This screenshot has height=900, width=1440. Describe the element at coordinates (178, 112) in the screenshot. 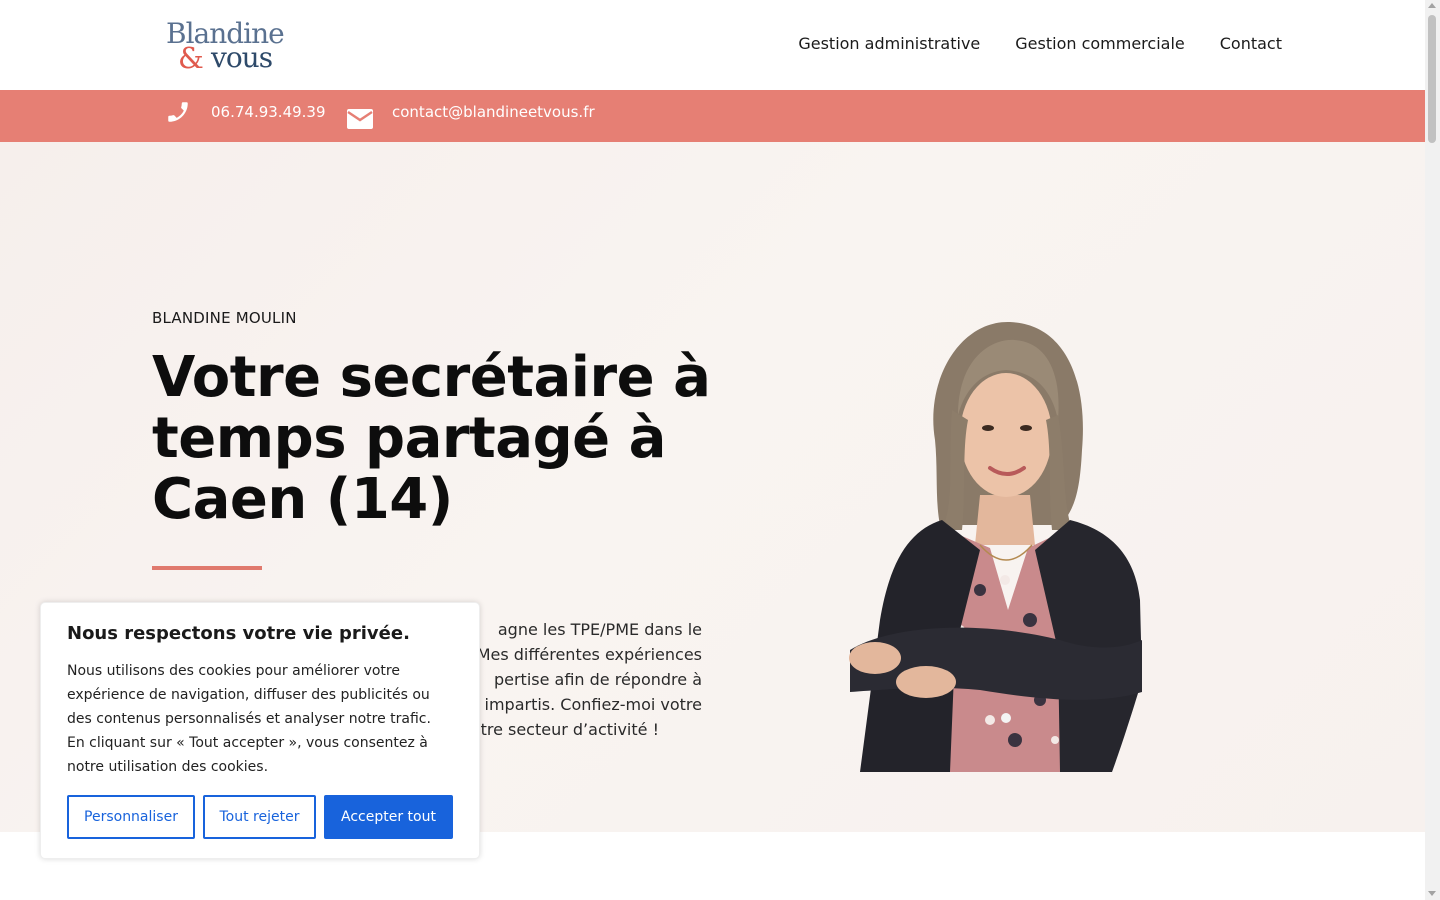

I see `phone-icon` at that location.